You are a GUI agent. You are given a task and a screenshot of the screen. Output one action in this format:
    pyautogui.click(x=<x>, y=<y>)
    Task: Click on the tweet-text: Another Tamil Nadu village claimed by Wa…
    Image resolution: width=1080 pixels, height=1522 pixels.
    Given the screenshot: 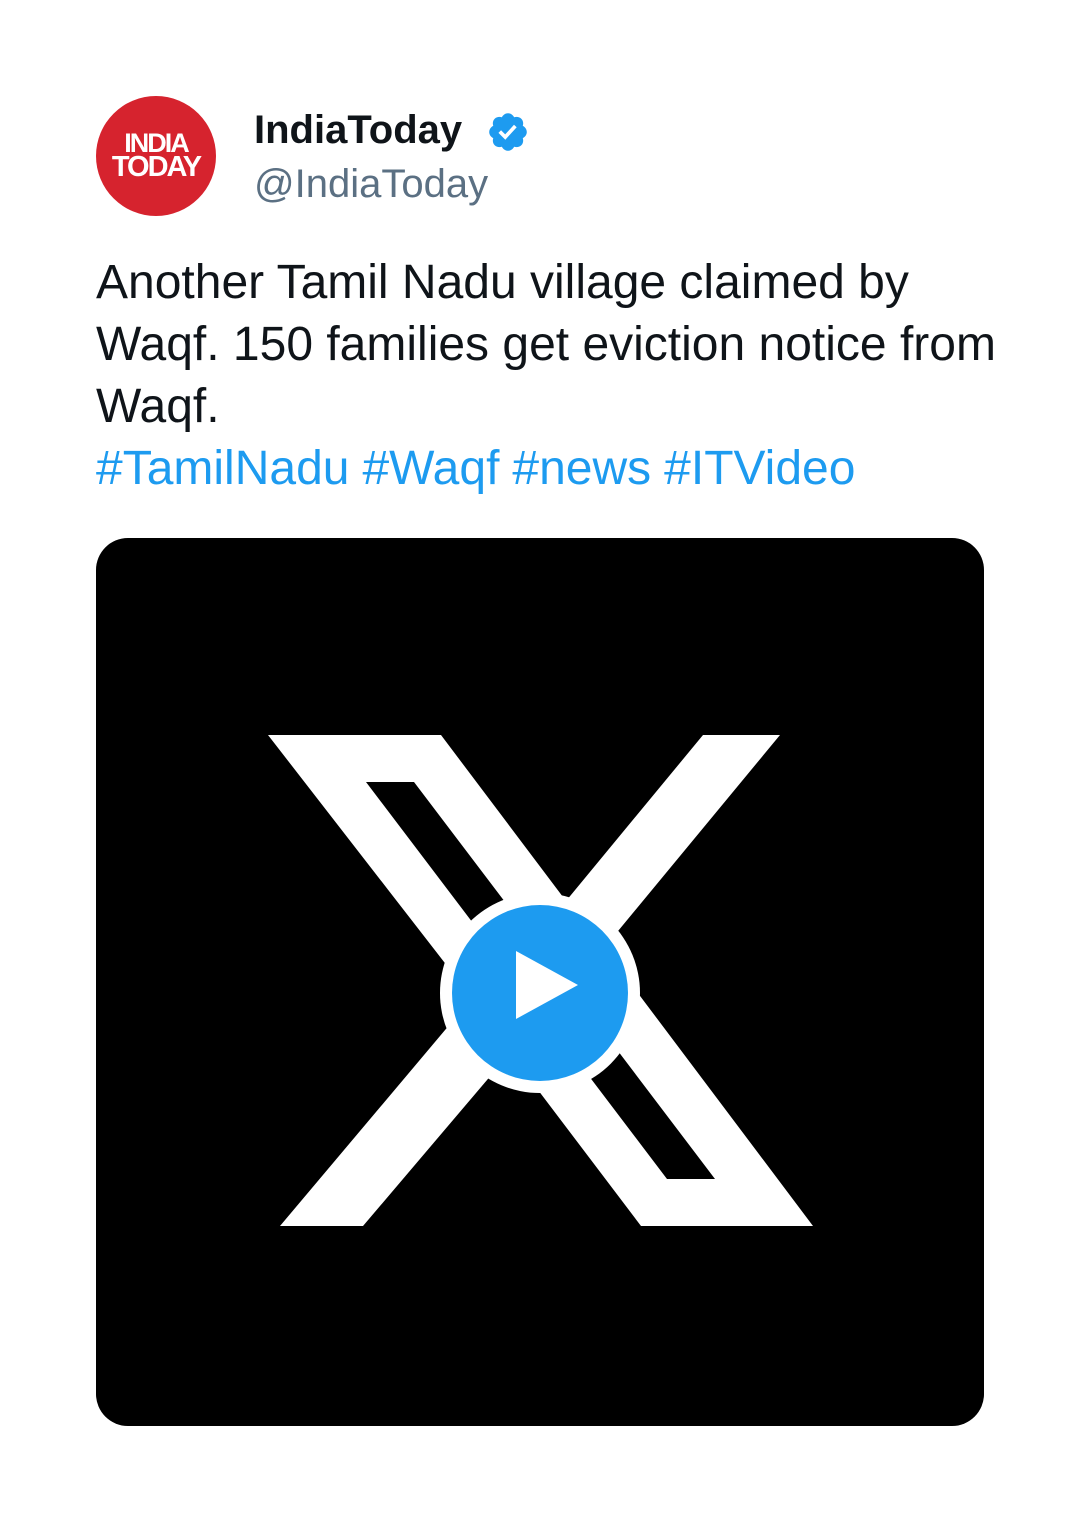 What is the action you would take?
    pyautogui.click(x=546, y=345)
    